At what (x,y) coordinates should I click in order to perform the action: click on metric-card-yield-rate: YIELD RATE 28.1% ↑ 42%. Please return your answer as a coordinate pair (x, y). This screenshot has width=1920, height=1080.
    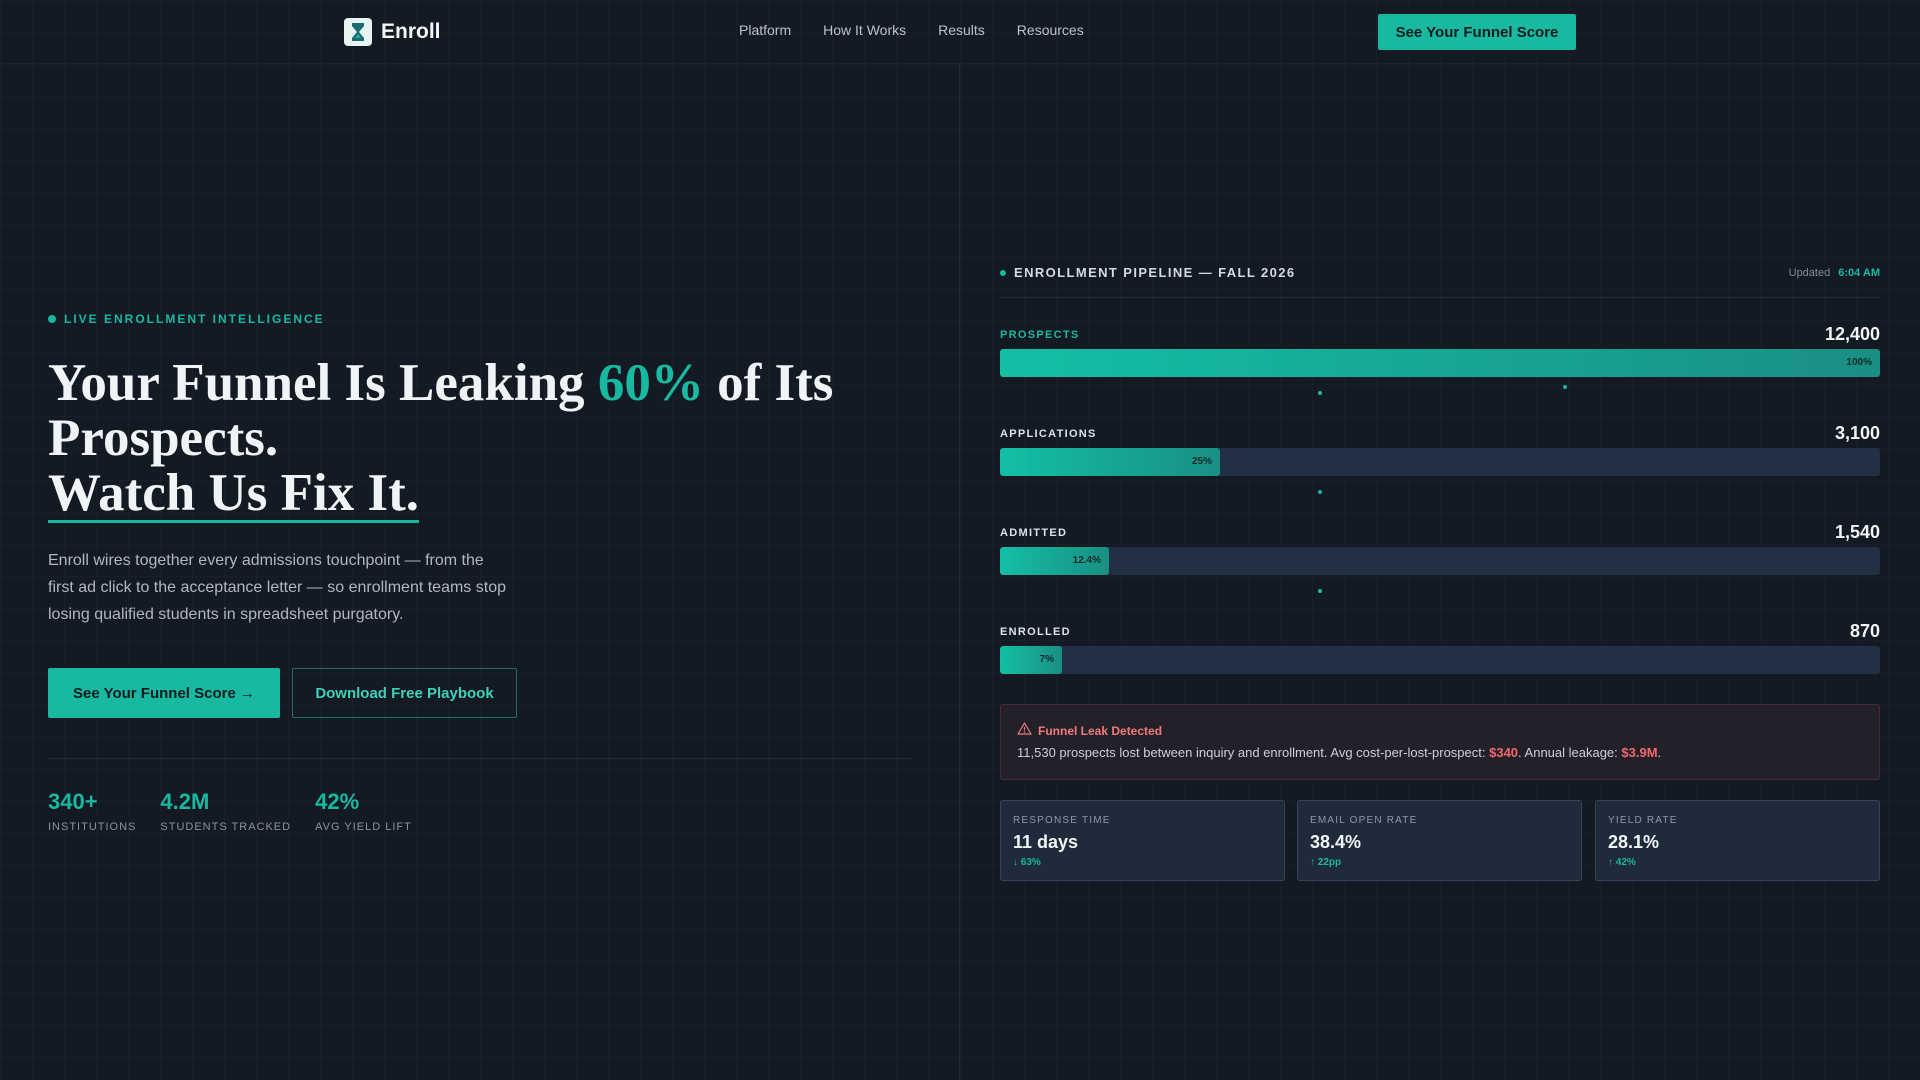
    Looking at the image, I should click on (1737, 840).